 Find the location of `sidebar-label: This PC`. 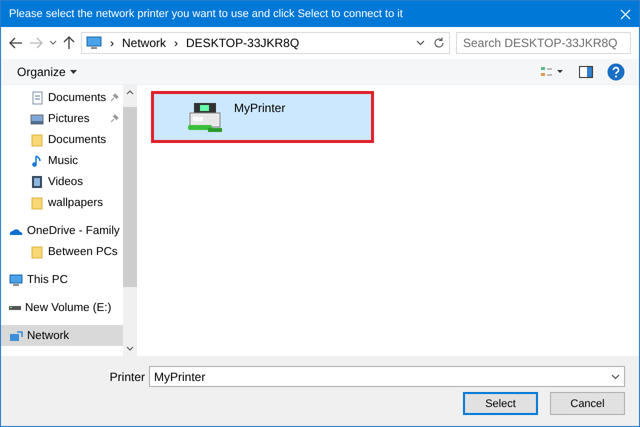

sidebar-label: This PC is located at coordinates (47, 280).